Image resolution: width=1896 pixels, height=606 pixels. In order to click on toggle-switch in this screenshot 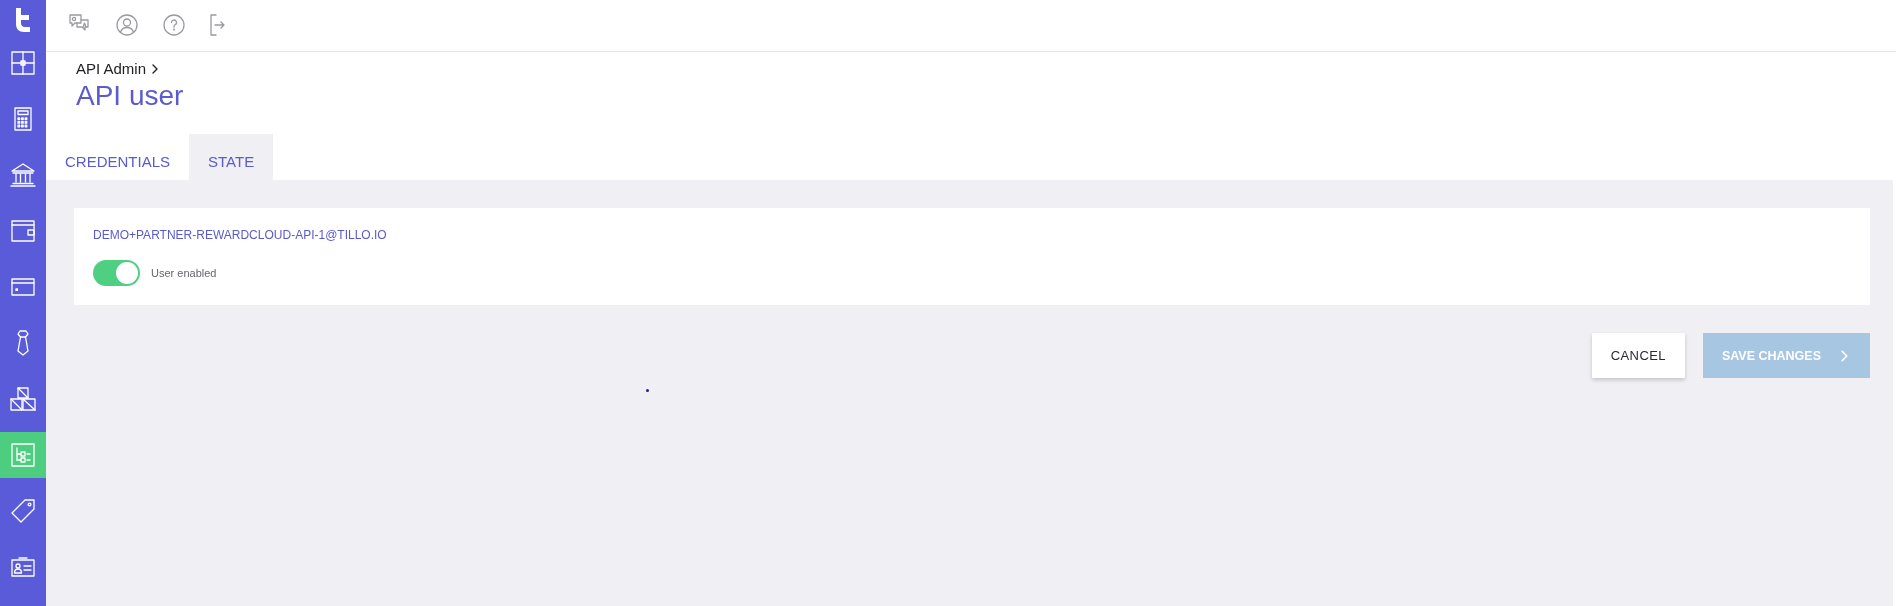, I will do `click(116, 273)`.